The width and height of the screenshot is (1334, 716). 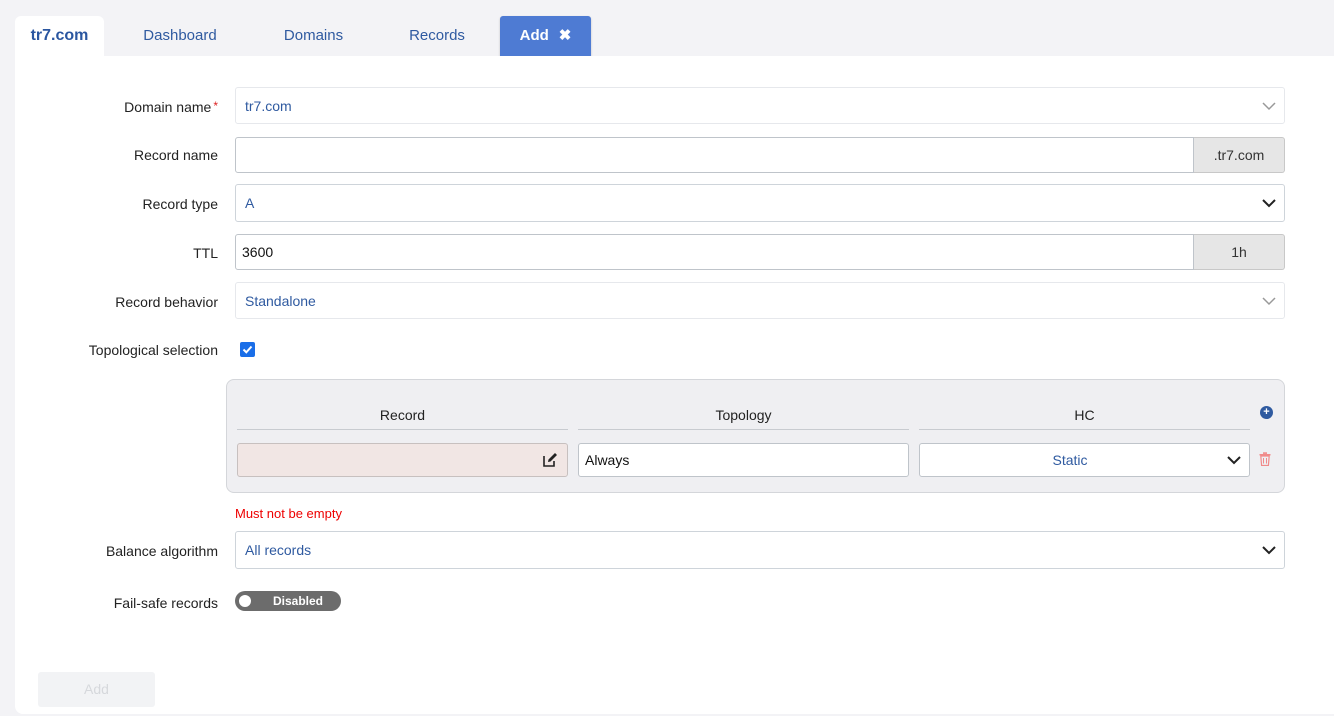 What do you see at coordinates (755, 436) in the screenshot?
I see `topology-table: Record Topology HC + Always Static` at bounding box center [755, 436].